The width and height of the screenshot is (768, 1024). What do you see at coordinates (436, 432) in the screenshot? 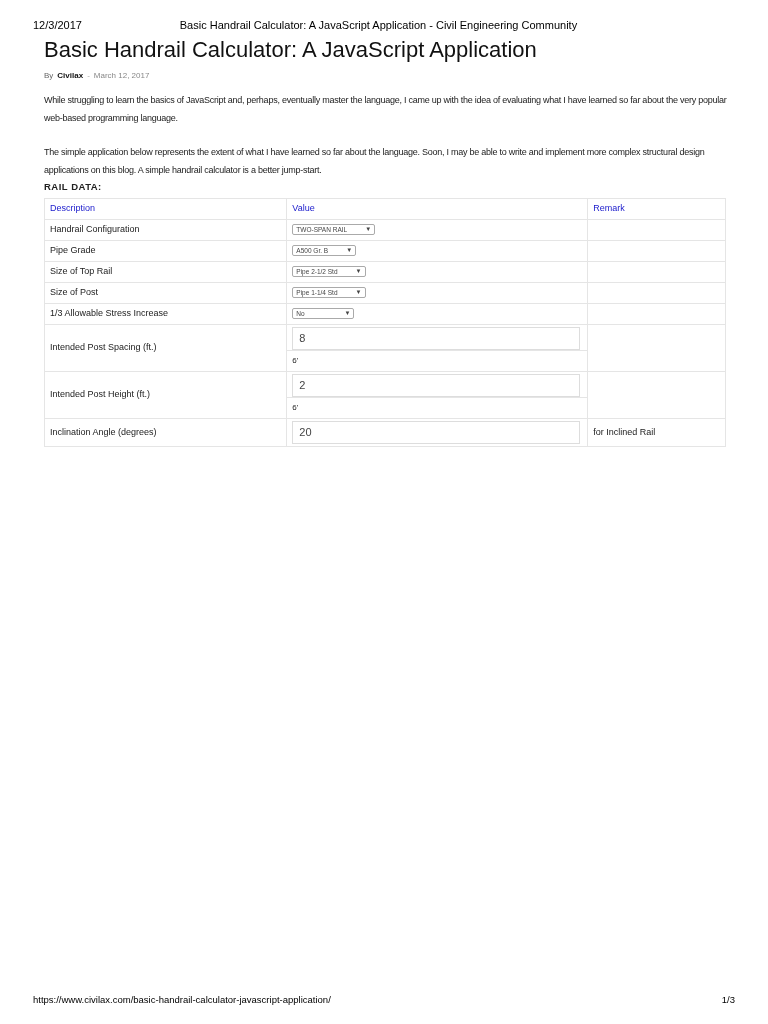
I see `input-field: 20` at bounding box center [436, 432].